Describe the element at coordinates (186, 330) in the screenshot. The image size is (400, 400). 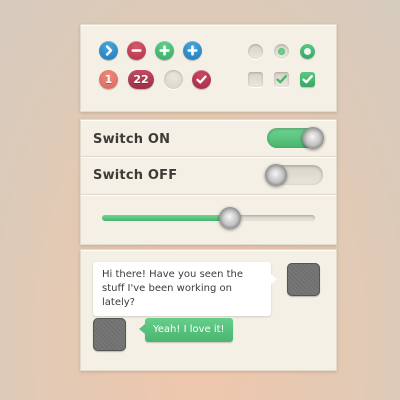
I see `outgoing-message-bubble: Yeah! I love it!` at that location.